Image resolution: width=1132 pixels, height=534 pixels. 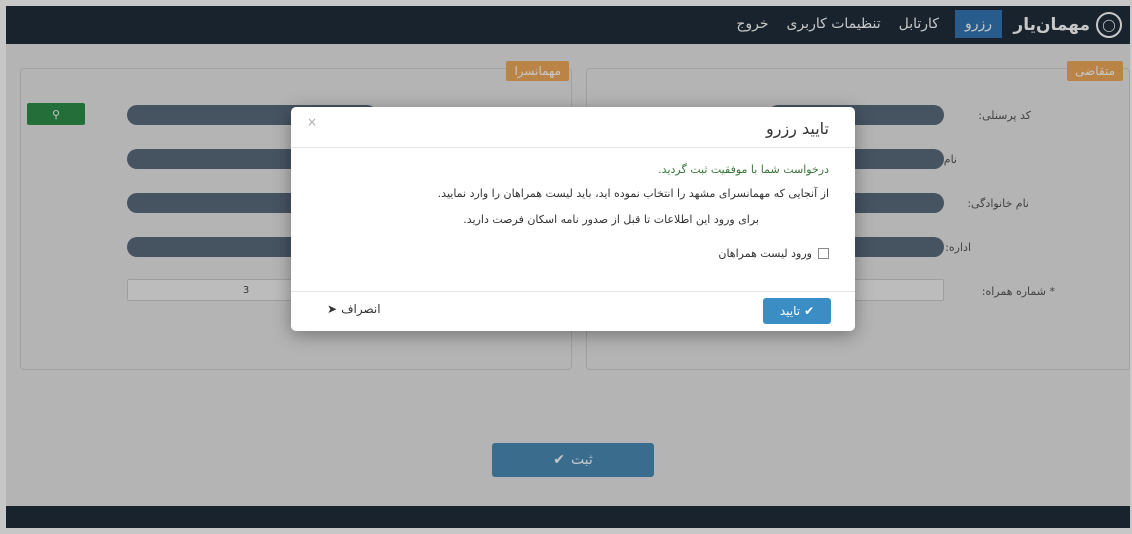 I want to click on dialog-header-divider, so click(x=573, y=147).